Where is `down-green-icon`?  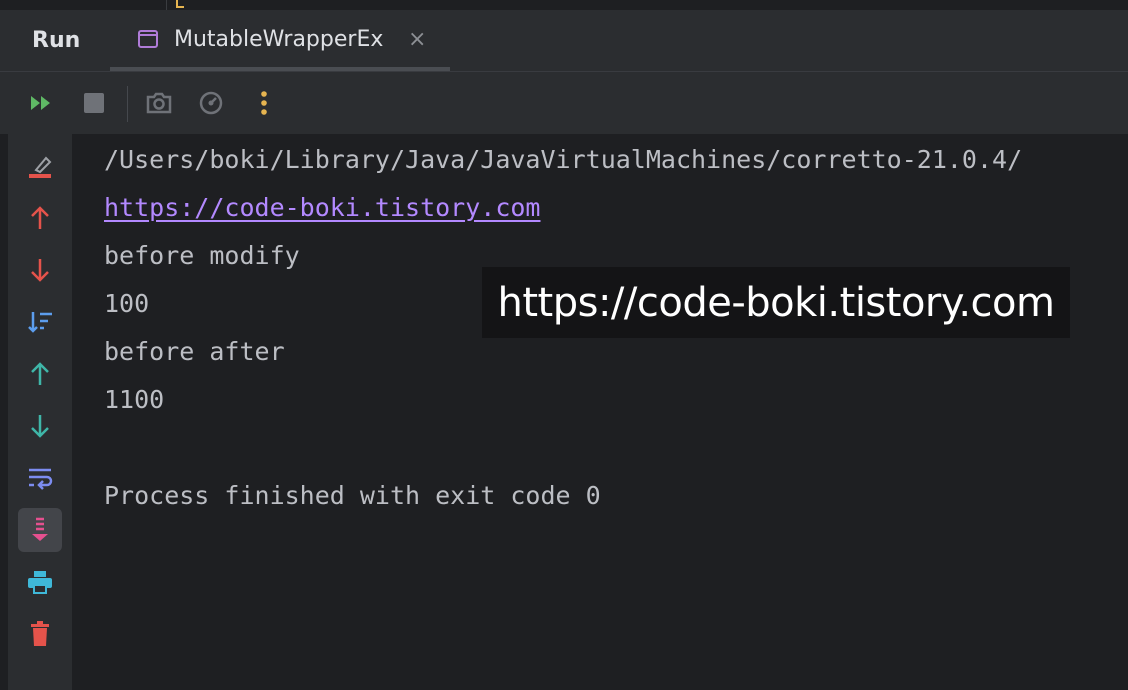
down-green-icon is located at coordinates (40, 426).